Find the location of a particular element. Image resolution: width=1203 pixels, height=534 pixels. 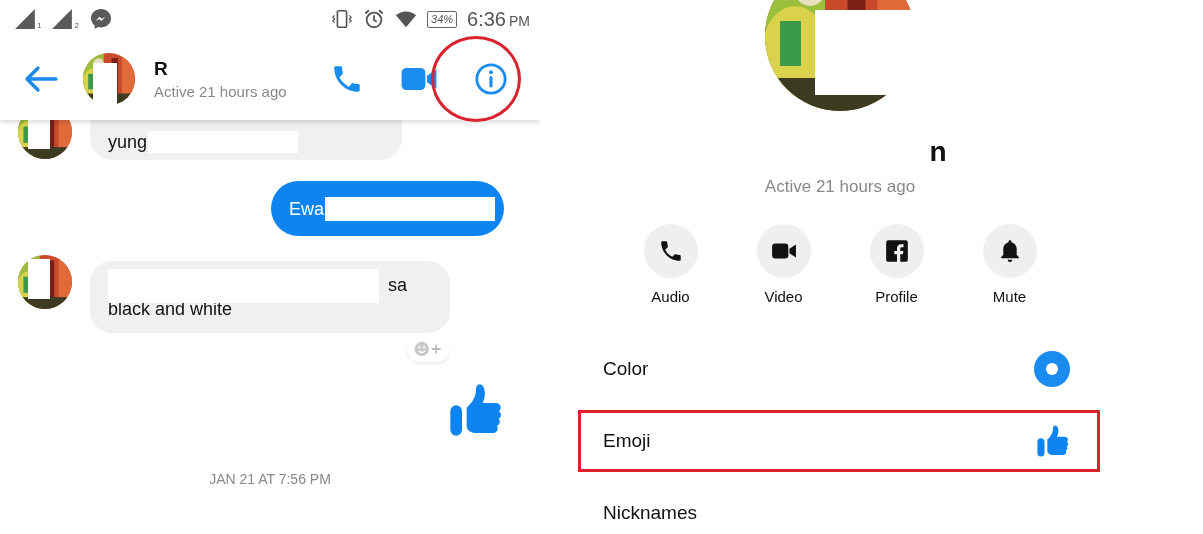

settings-item: Emoji is located at coordinates (627, 441).